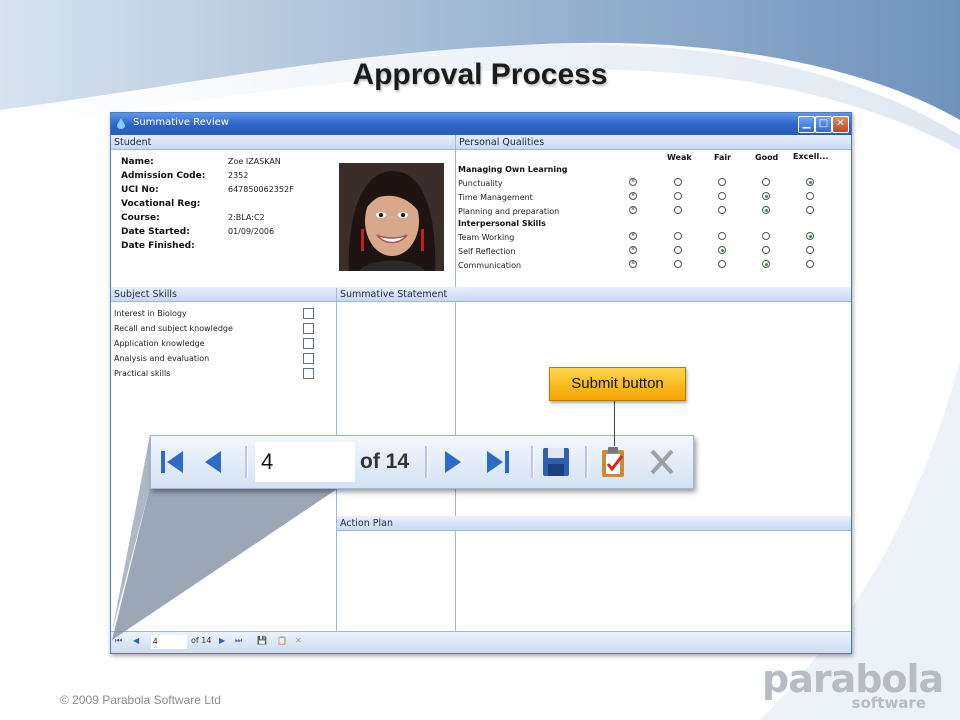 The image size is (960, 720). Describe the element at coordinates (823, 124) in the screenshot. I see `maximize-icon: □` at that location.